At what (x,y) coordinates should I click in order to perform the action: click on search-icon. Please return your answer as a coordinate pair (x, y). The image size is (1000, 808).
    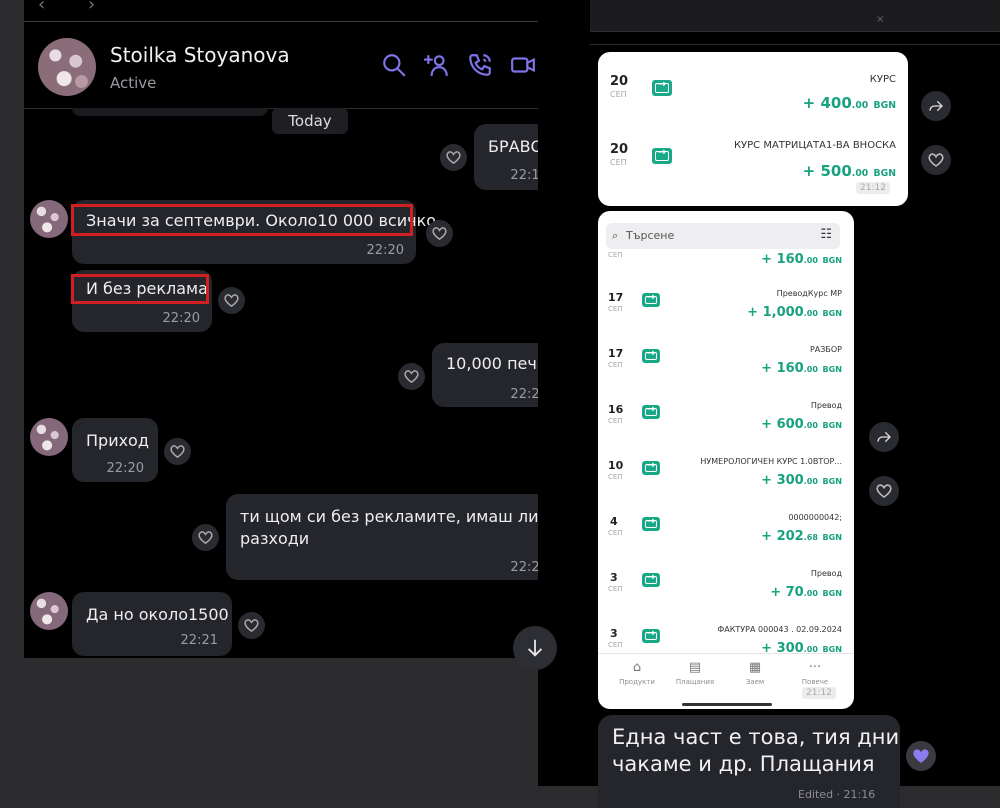
    Looking at the image, I should click on (393, 64).